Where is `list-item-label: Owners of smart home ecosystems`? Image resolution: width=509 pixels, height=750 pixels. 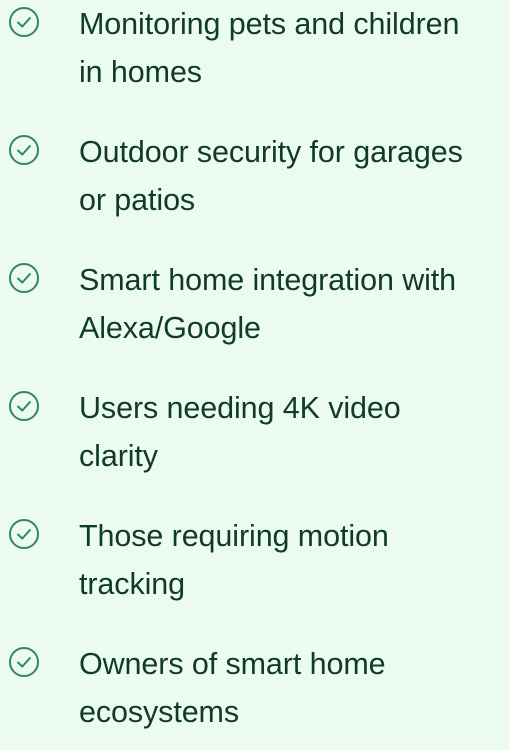 list-item-label: Owners of smart home ecosystems is located at coordinates (293, 688).